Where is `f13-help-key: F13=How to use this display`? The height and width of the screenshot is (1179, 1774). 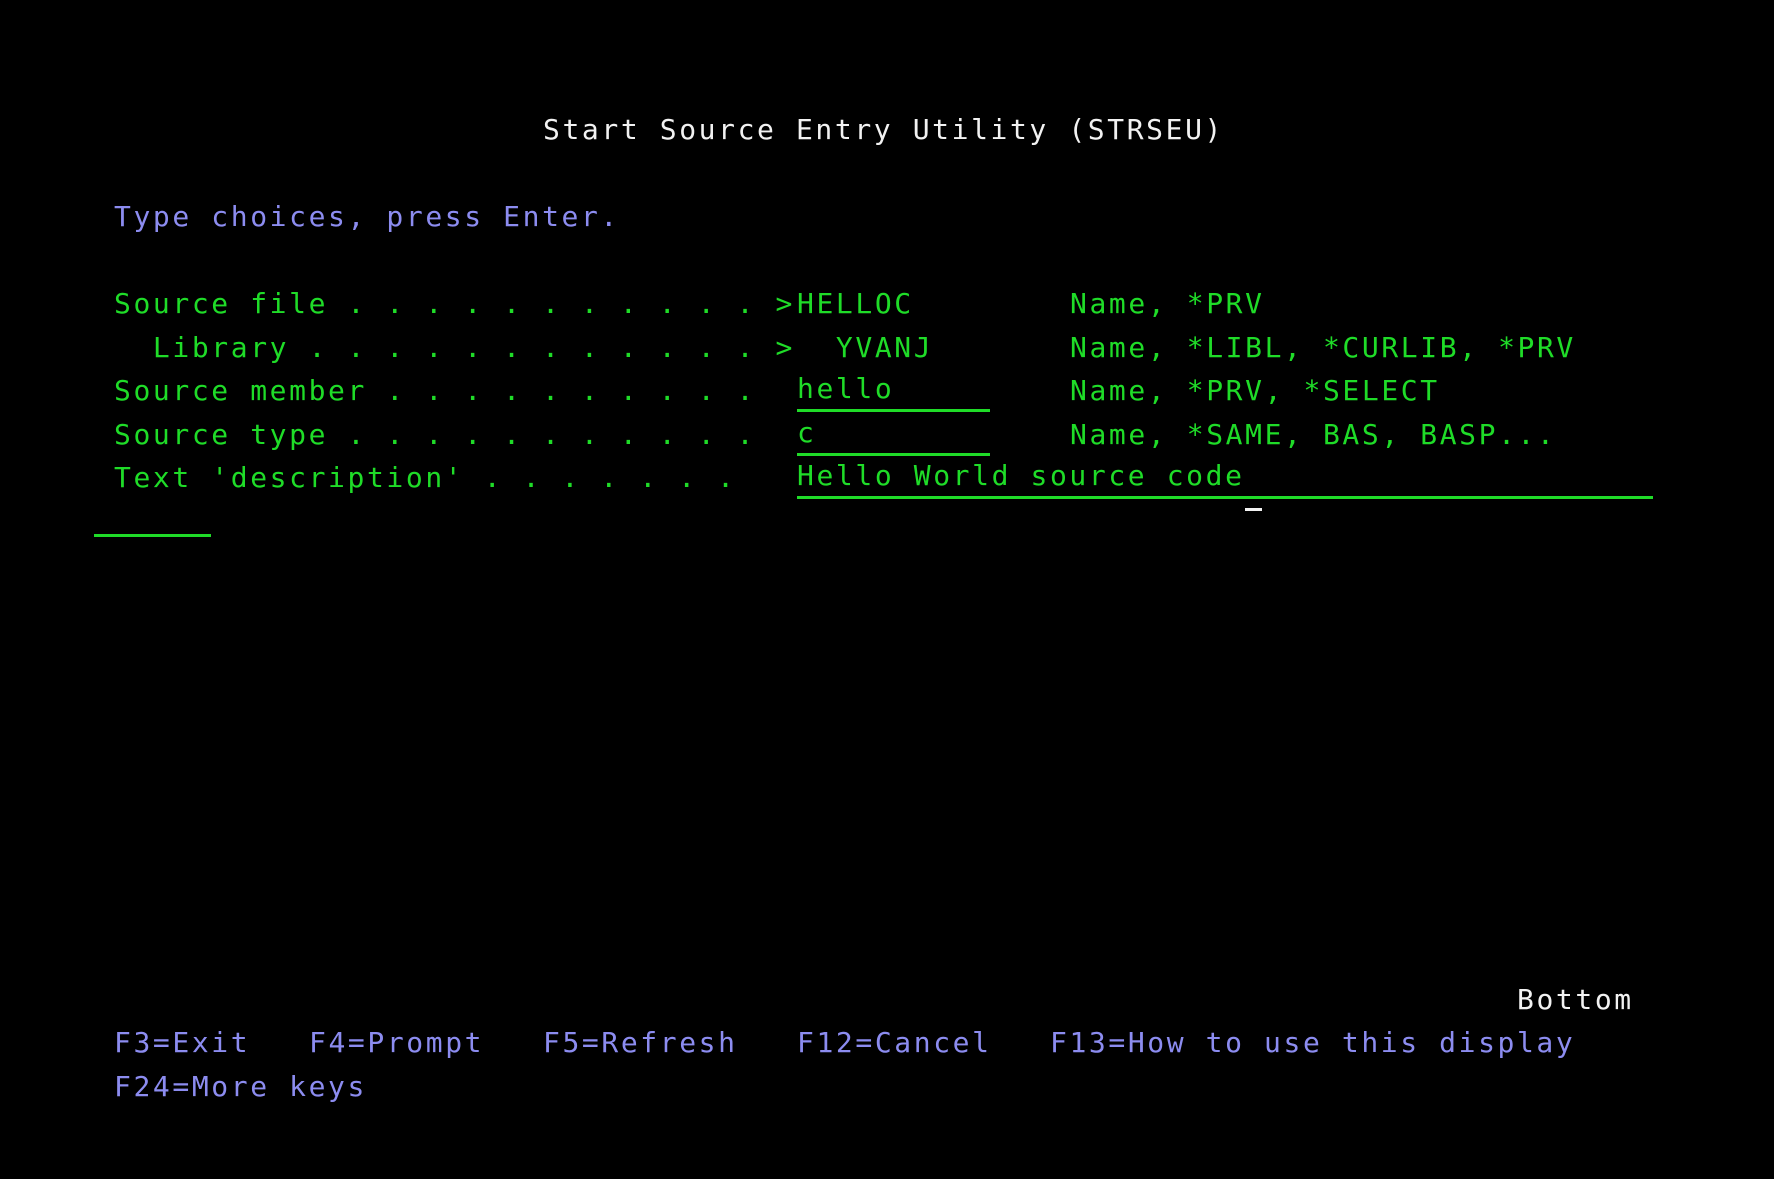
f13-help-key: F13=How to use this display is located at coordinates (1312, 1042).